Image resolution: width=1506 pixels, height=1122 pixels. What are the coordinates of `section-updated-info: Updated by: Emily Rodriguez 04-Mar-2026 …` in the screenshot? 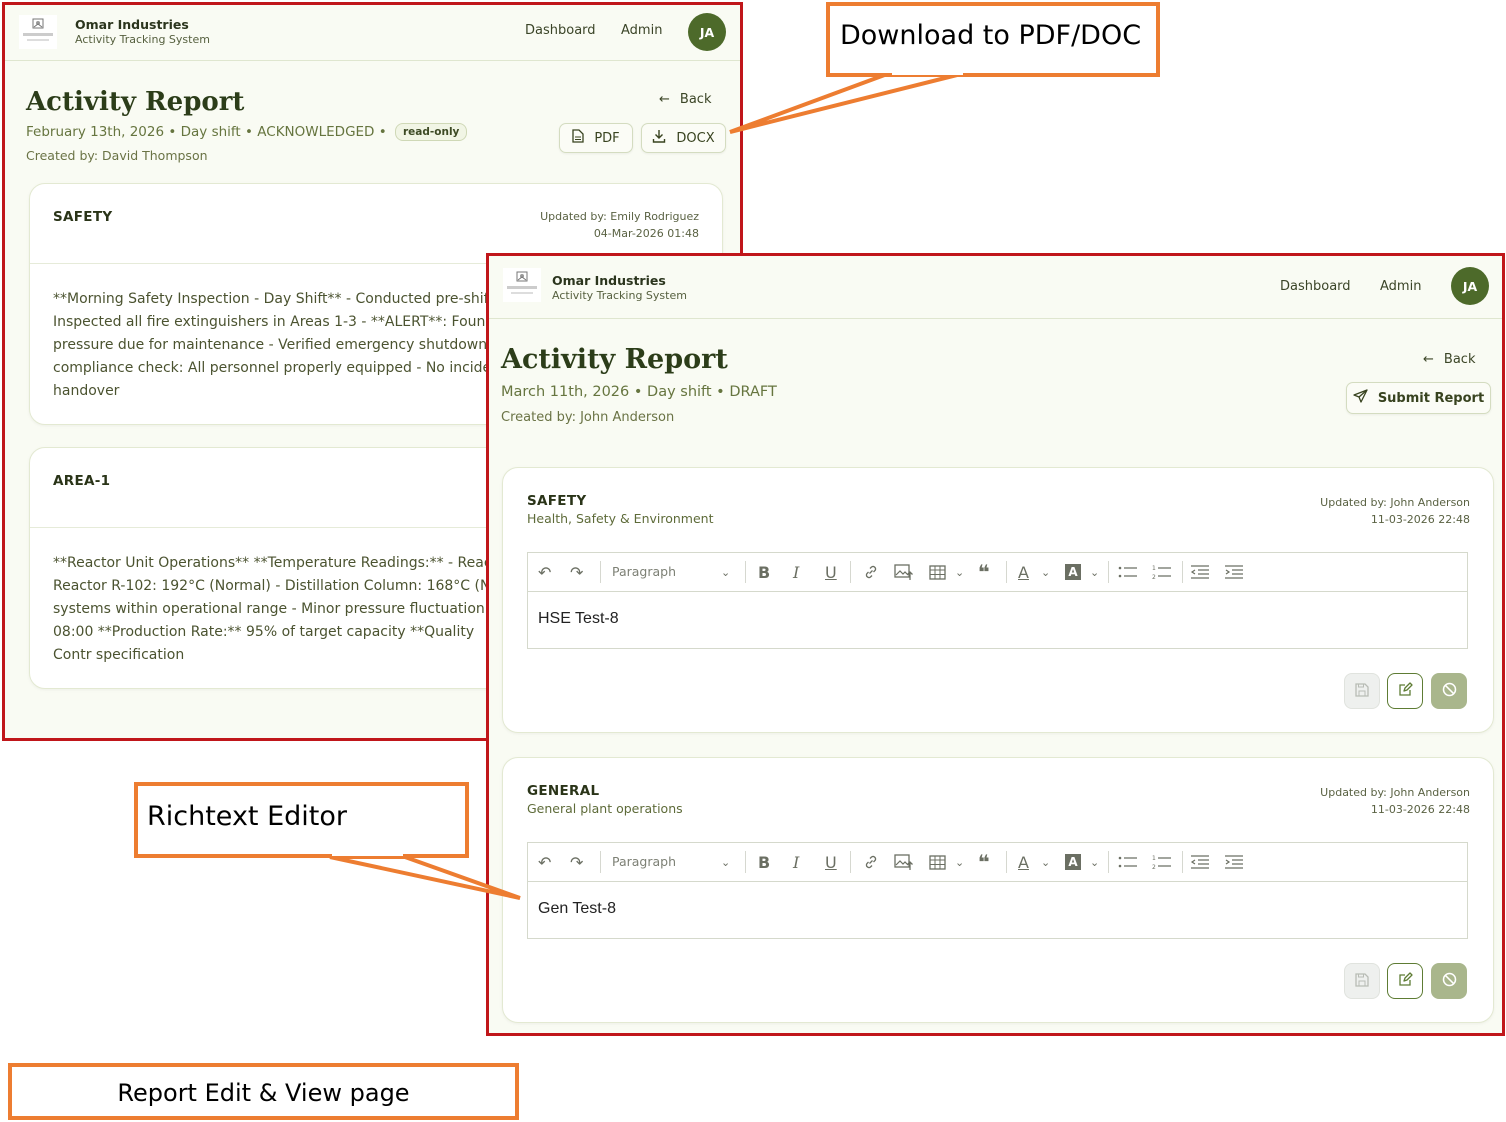 It's located at (619, 225).